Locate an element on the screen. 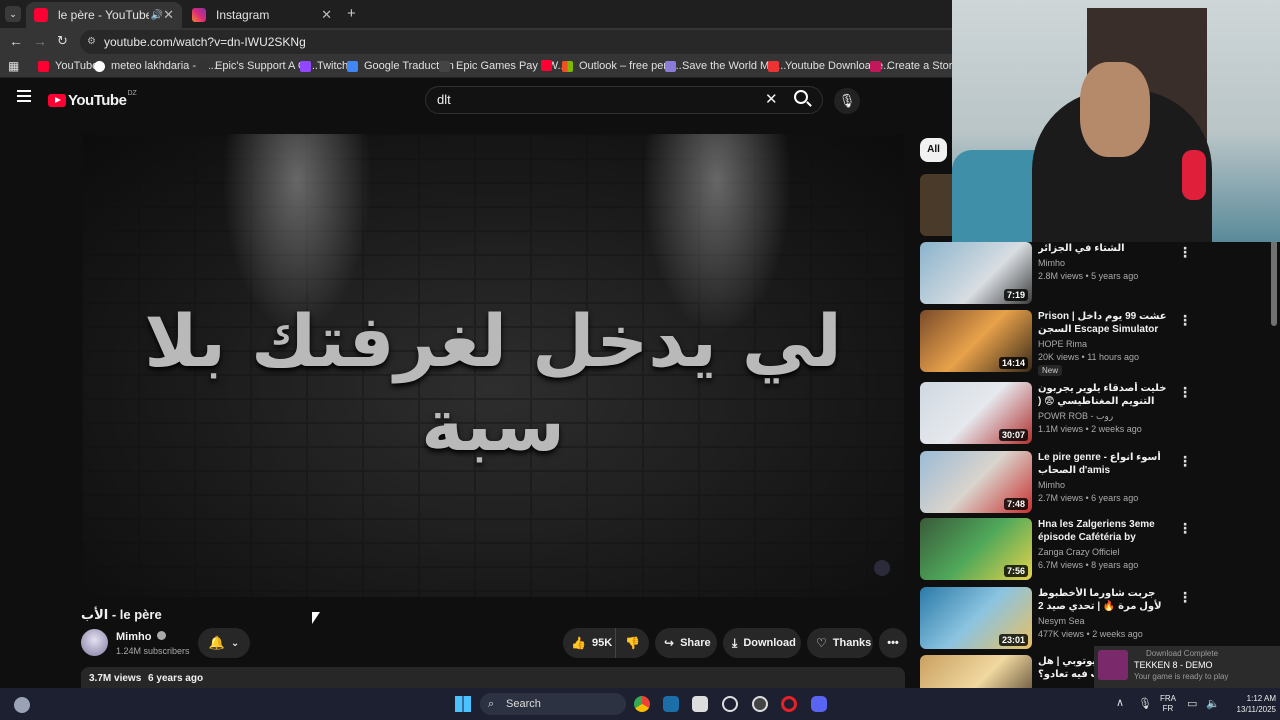 The image size is (1280, 720). filter-chip-all: All is located at coordinates (933, 150).